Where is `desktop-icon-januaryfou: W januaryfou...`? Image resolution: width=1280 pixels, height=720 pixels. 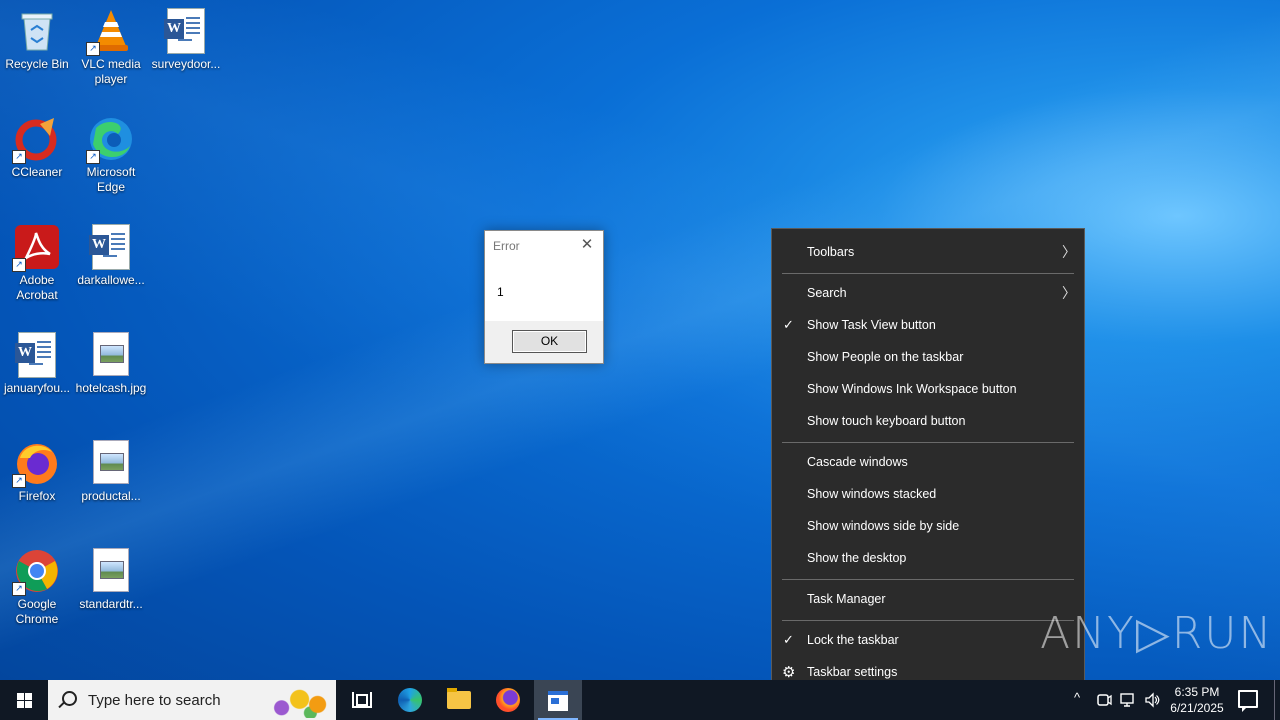
desktop-icon-januaryfou: W januaryfou... is located at coordinates (37, 361).